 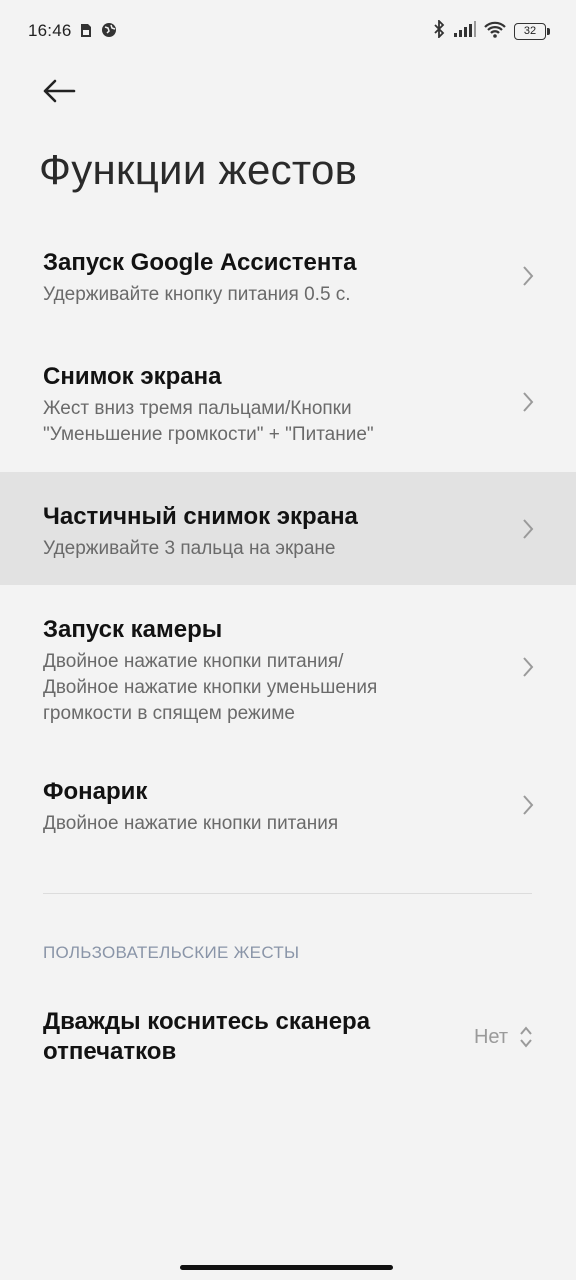 I want to click on status-right-icons: 32, so click(x=491, y=30).